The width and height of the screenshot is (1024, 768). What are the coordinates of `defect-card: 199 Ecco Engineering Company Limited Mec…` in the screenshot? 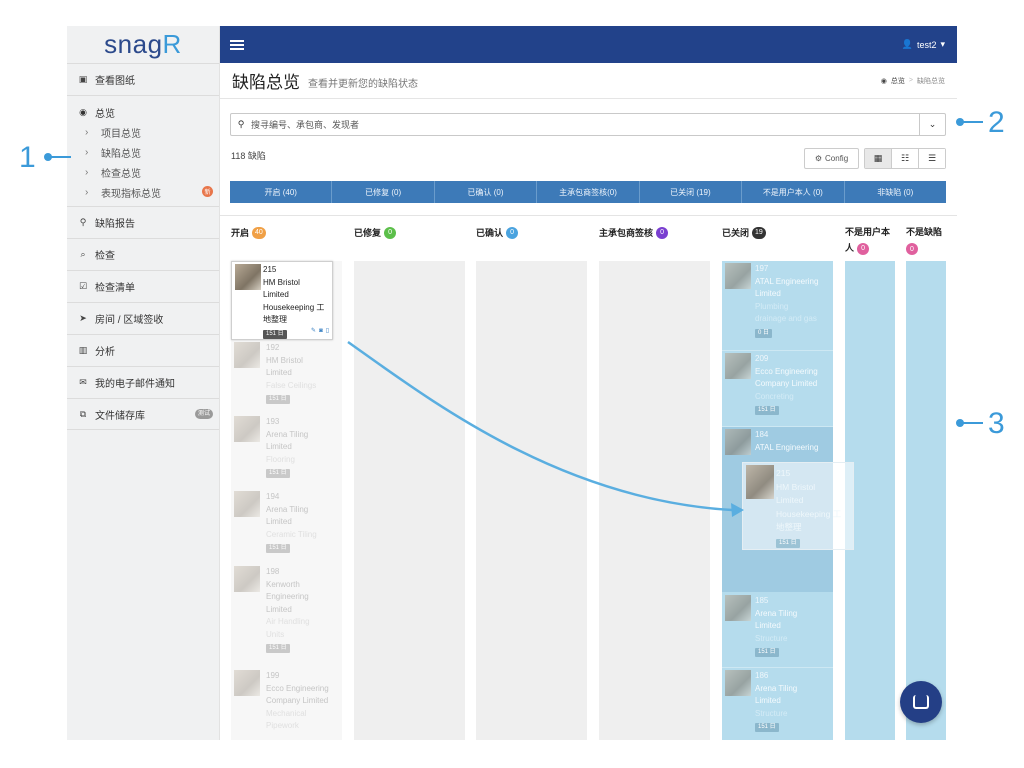 It's located at (286, 703).